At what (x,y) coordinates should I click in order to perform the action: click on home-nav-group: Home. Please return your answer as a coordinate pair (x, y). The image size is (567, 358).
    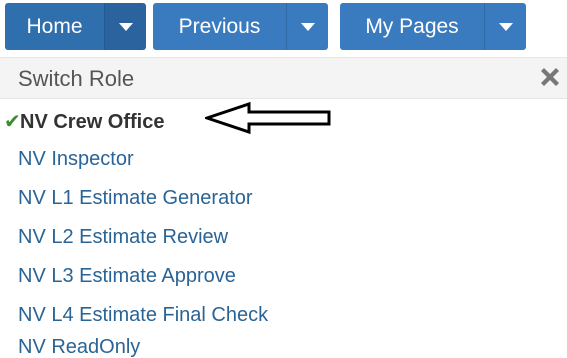
    Looking at the image, I should click on (75, 26).